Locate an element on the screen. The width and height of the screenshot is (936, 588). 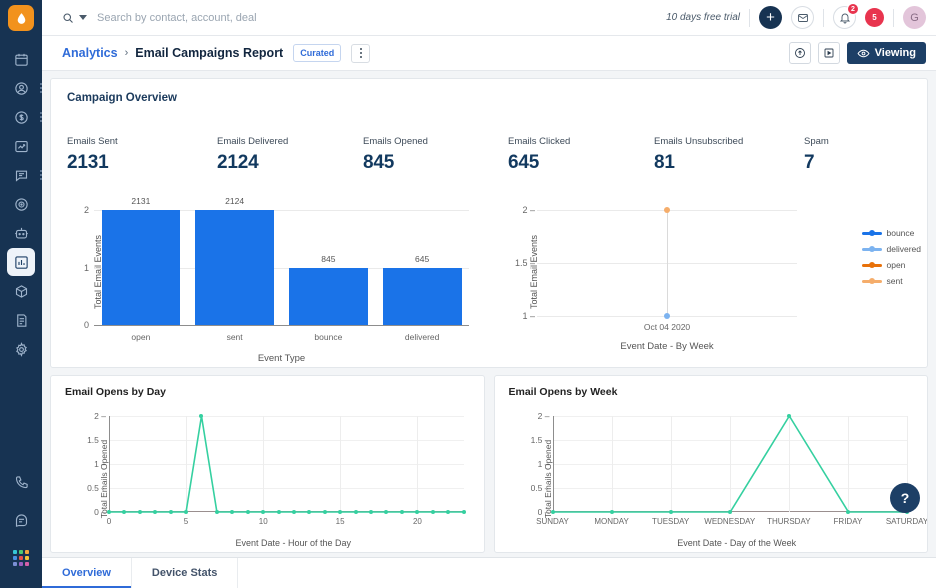
bar-data-label: 845 is located at coordinates (328, 258).